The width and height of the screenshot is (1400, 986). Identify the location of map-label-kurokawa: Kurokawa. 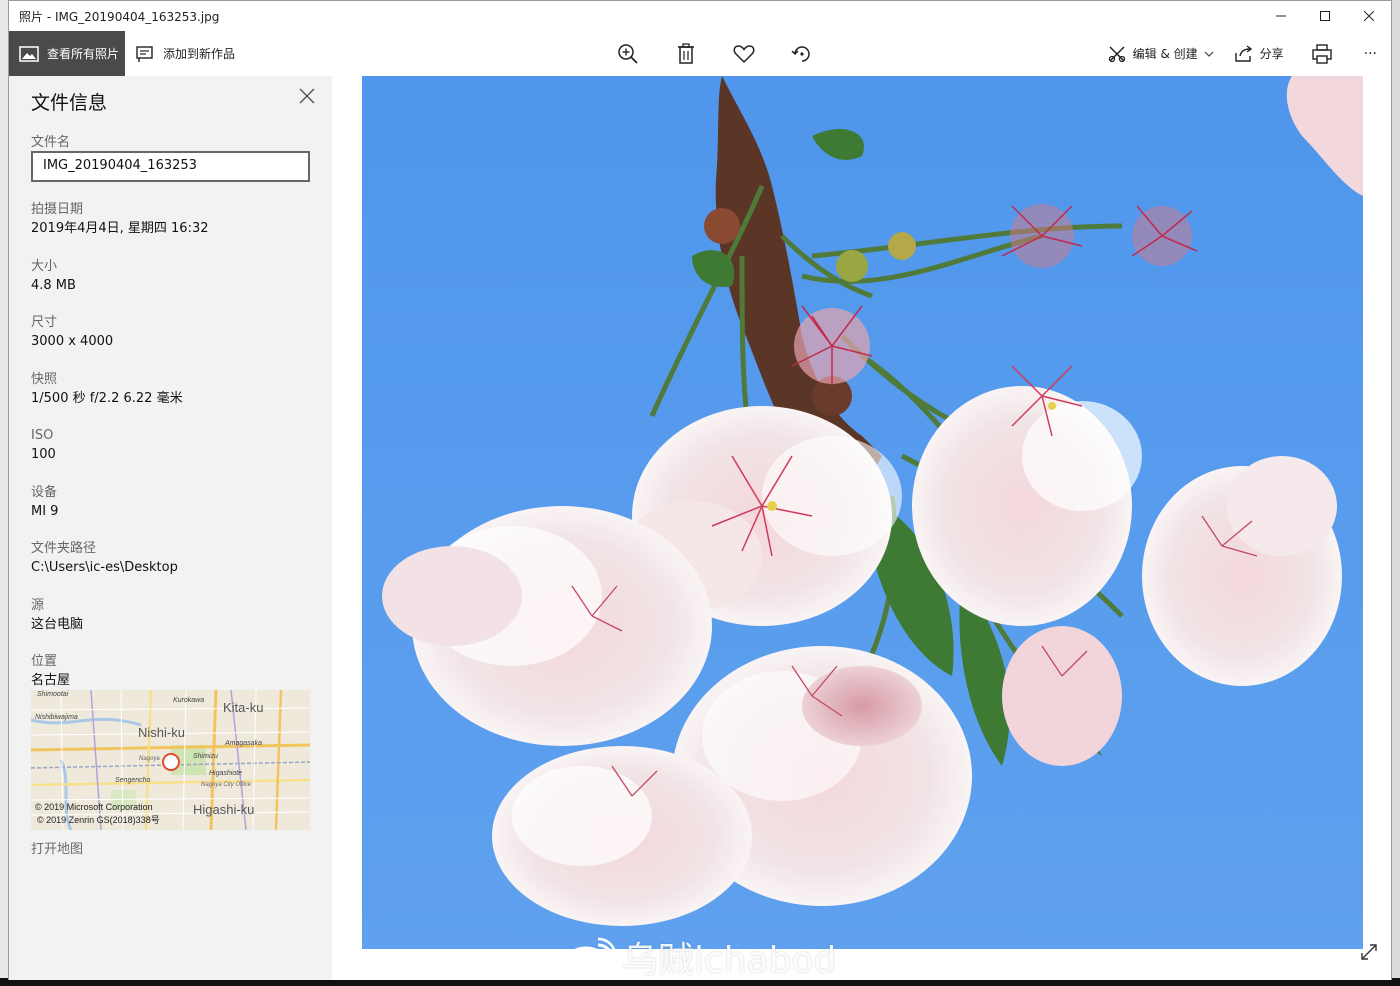
(188, 700).